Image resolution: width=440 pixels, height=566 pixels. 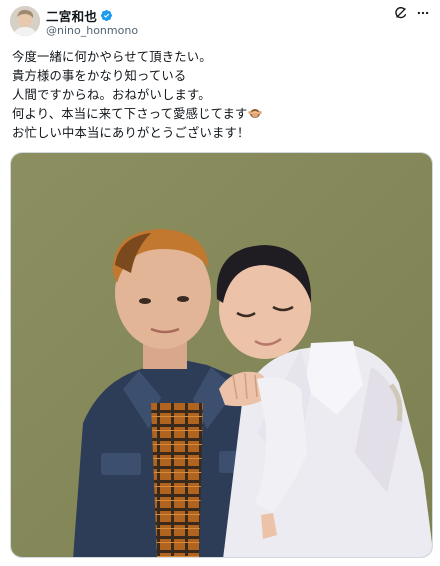 What do you see at coordinates (112, 57) in the screenshot?
I see `tweet-text-line: 今度一緒に何かやらせて頂きたい。` at bounding box center [112, 57].